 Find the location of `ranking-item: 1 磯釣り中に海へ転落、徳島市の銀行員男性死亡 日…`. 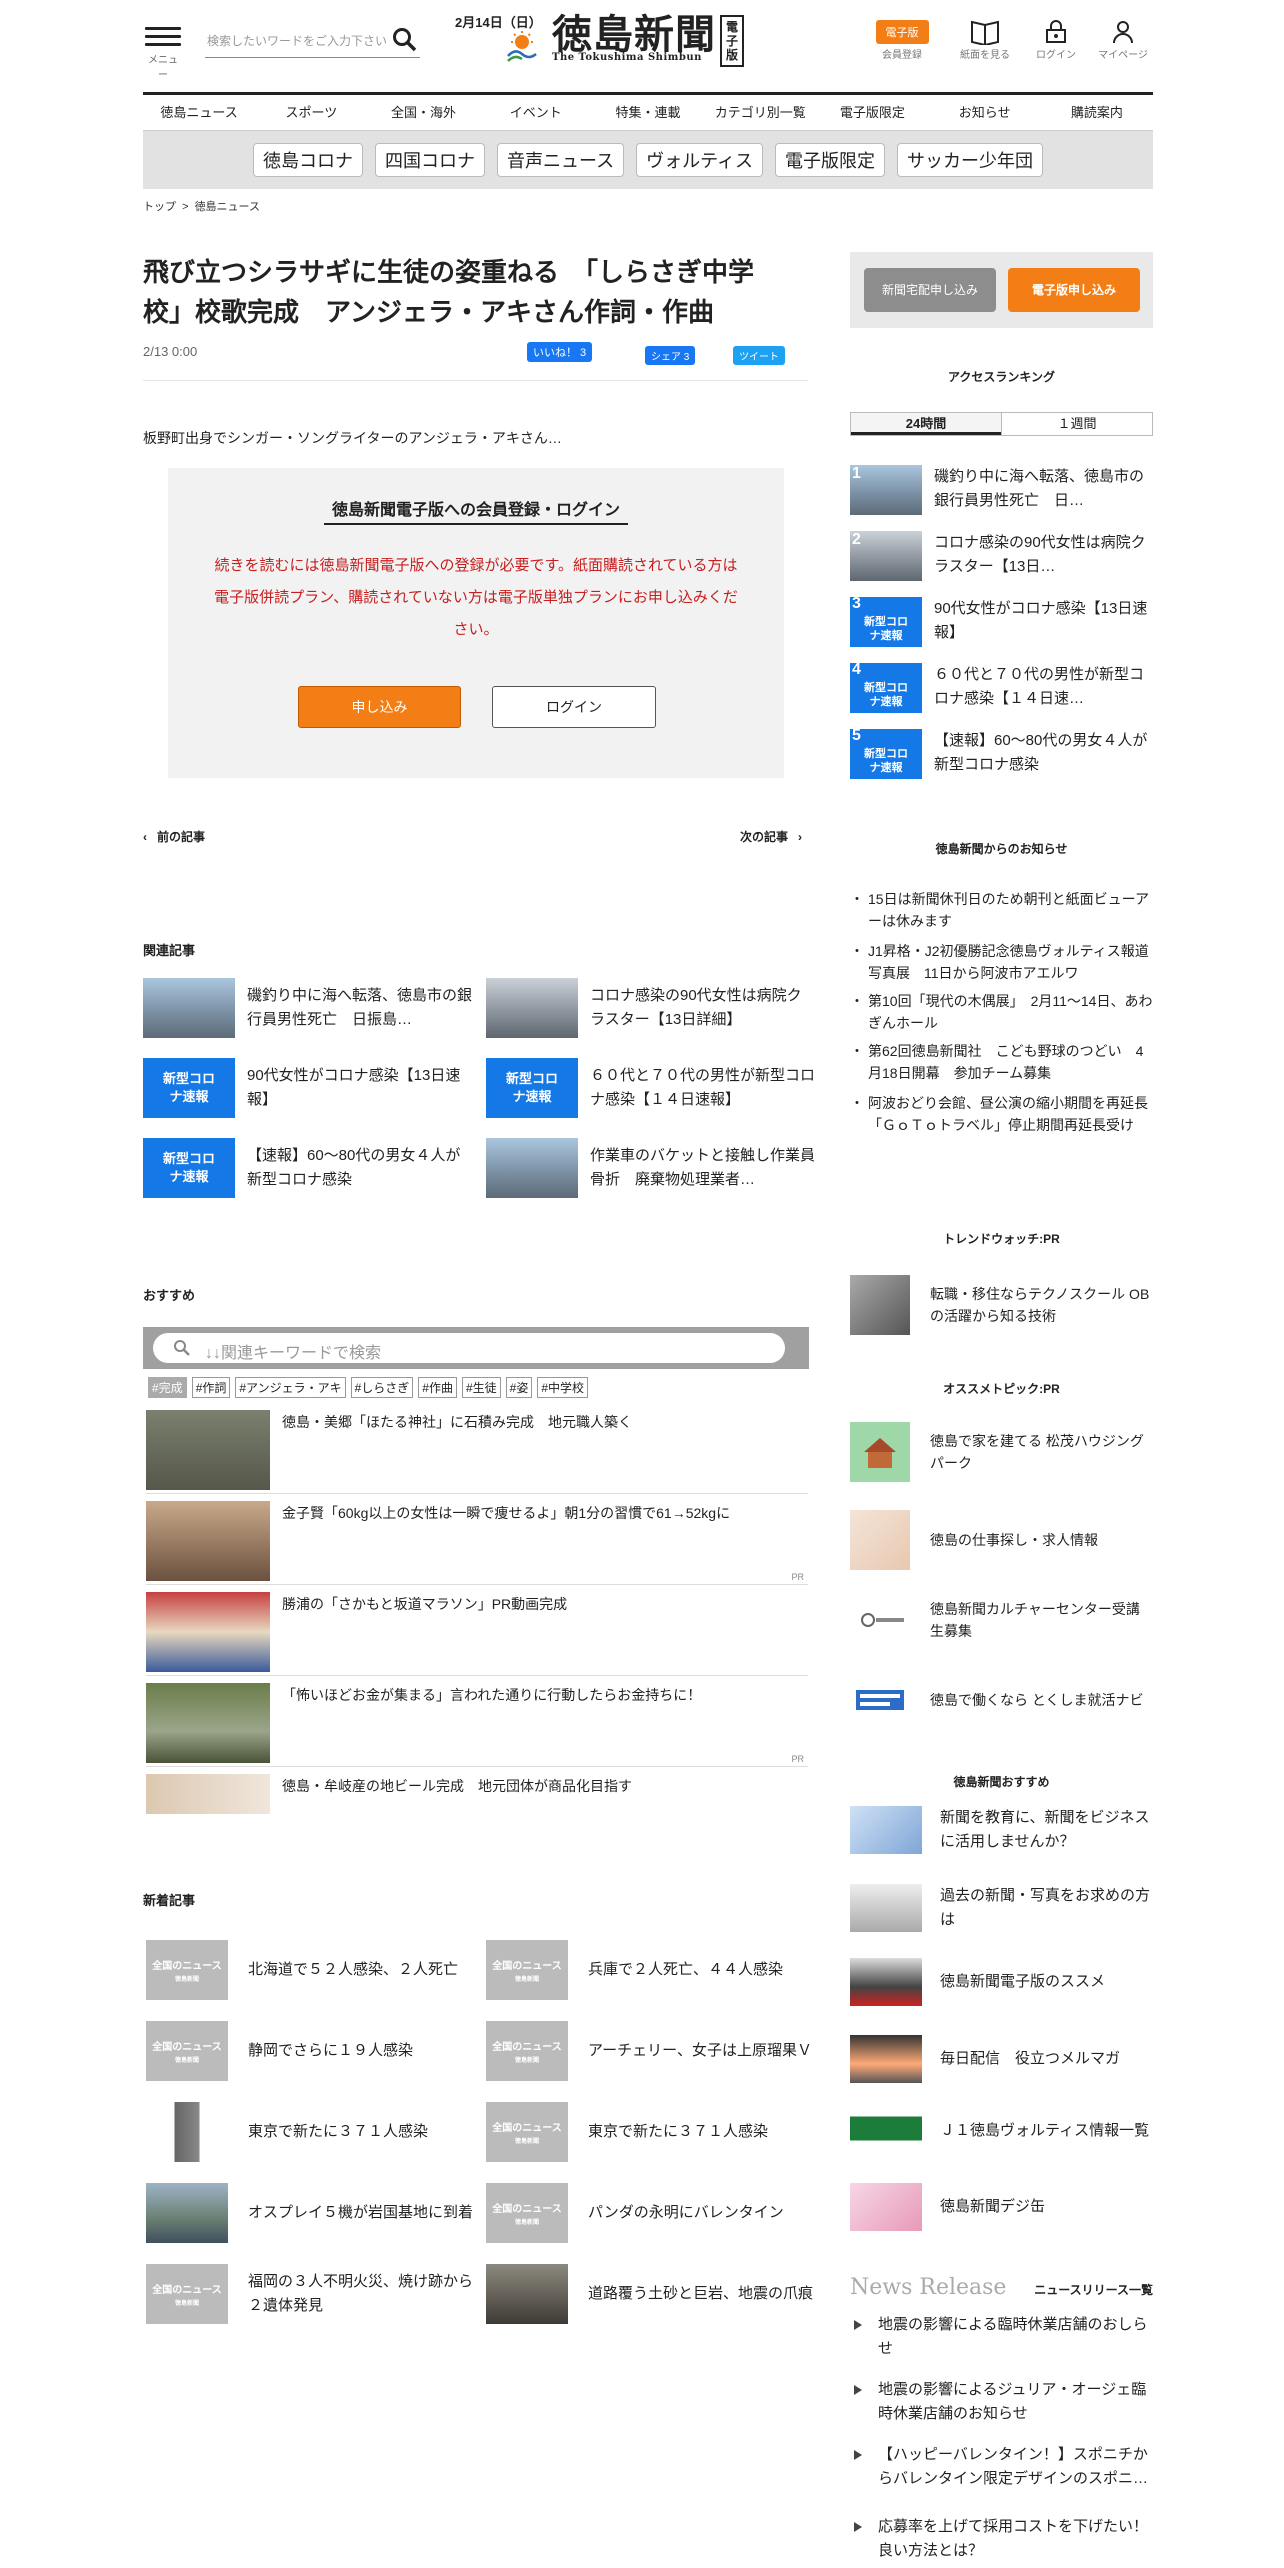

ranking-item: 1 磯釣り中に海へ転落、徳島市の銀行員男性死亡 日… is located at coordinates (1001, 490).